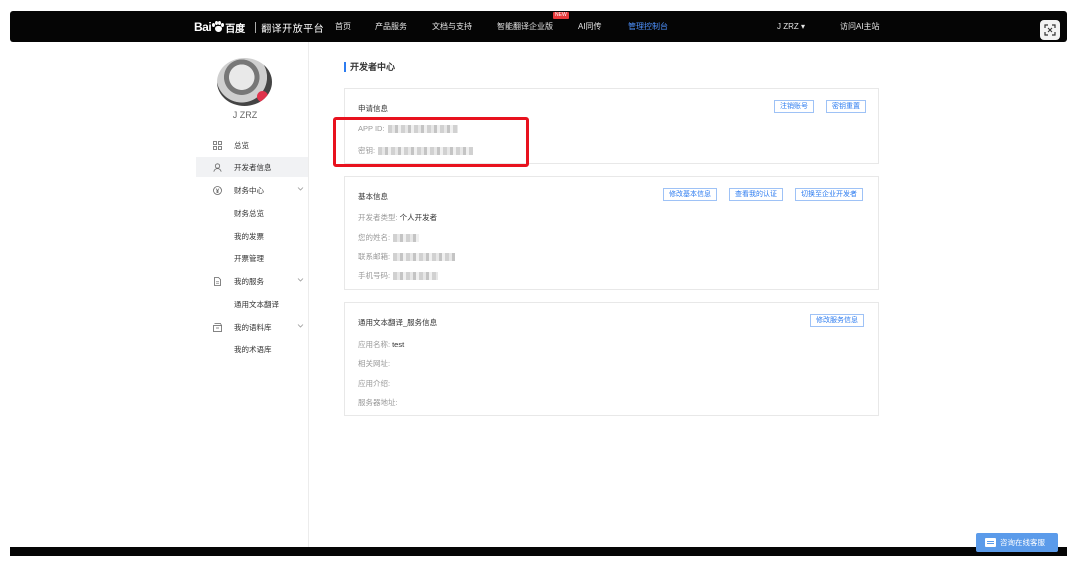 This screenshot has width=1080, height=564. I want to click on name-value-redacted, so click(406, 237).